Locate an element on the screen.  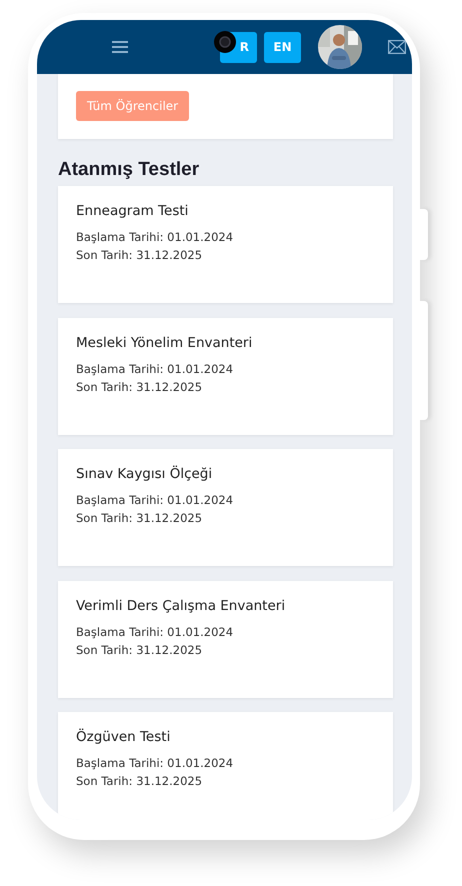
test-title: Mesleki Yönelim Envanteri is located at coordinates (165, 342).